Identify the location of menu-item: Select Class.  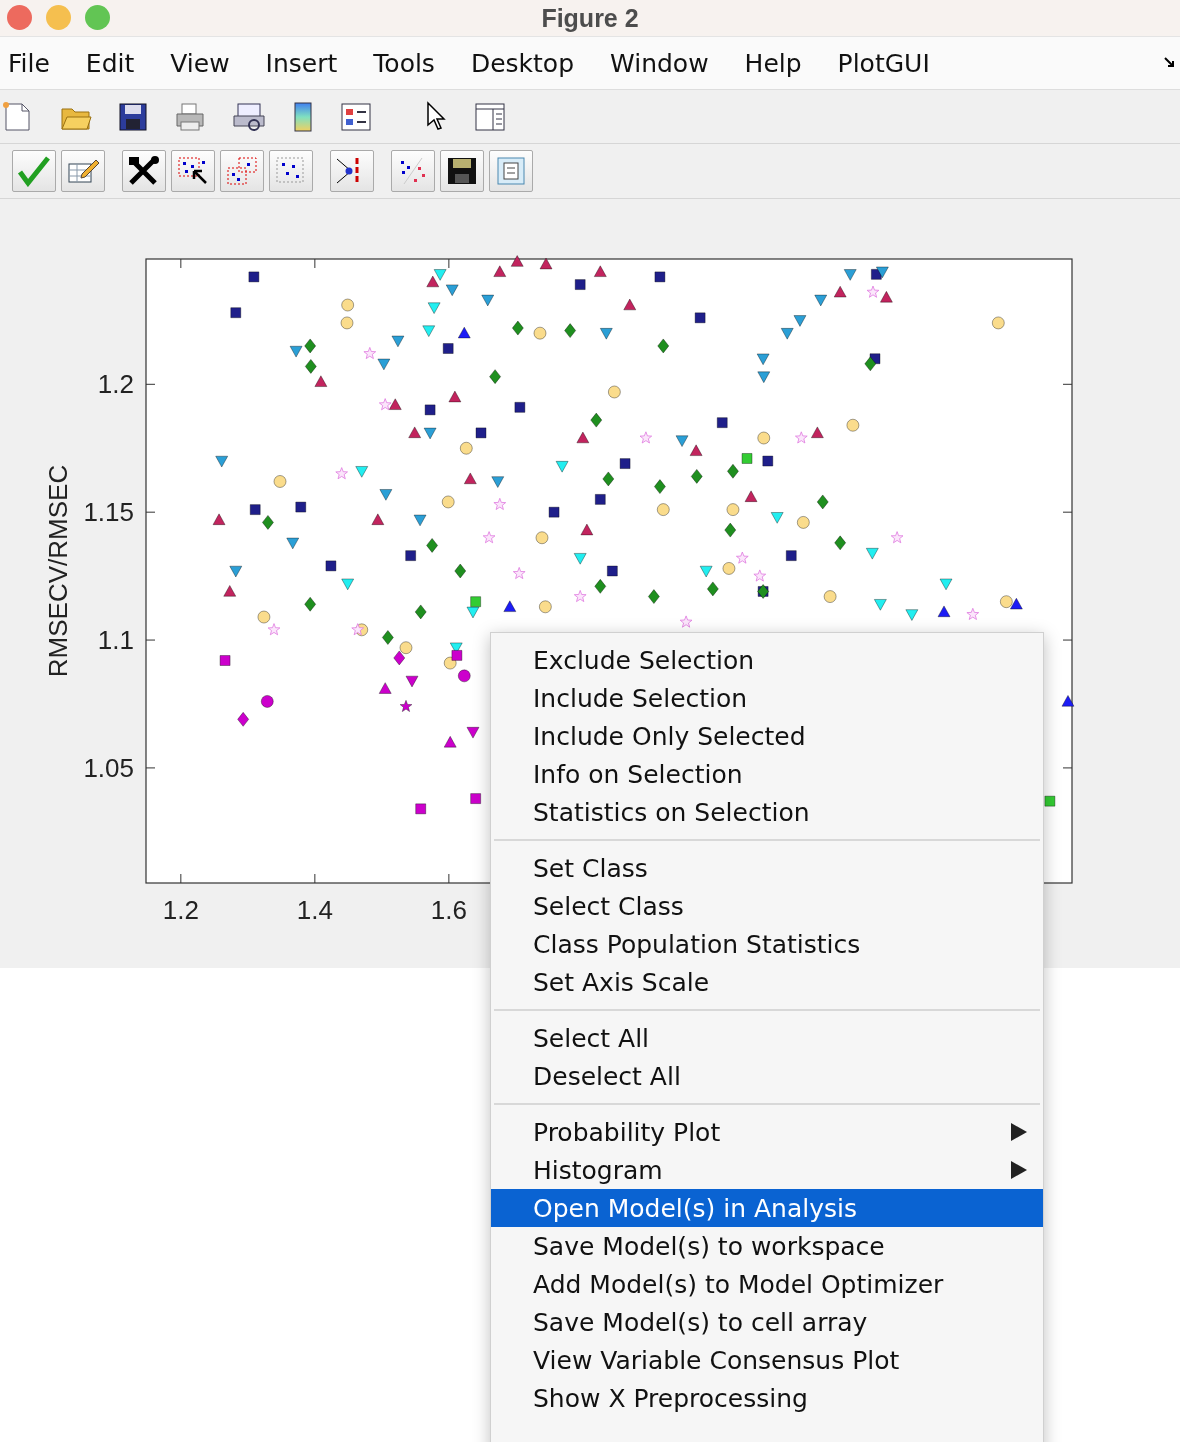
(767, 906).